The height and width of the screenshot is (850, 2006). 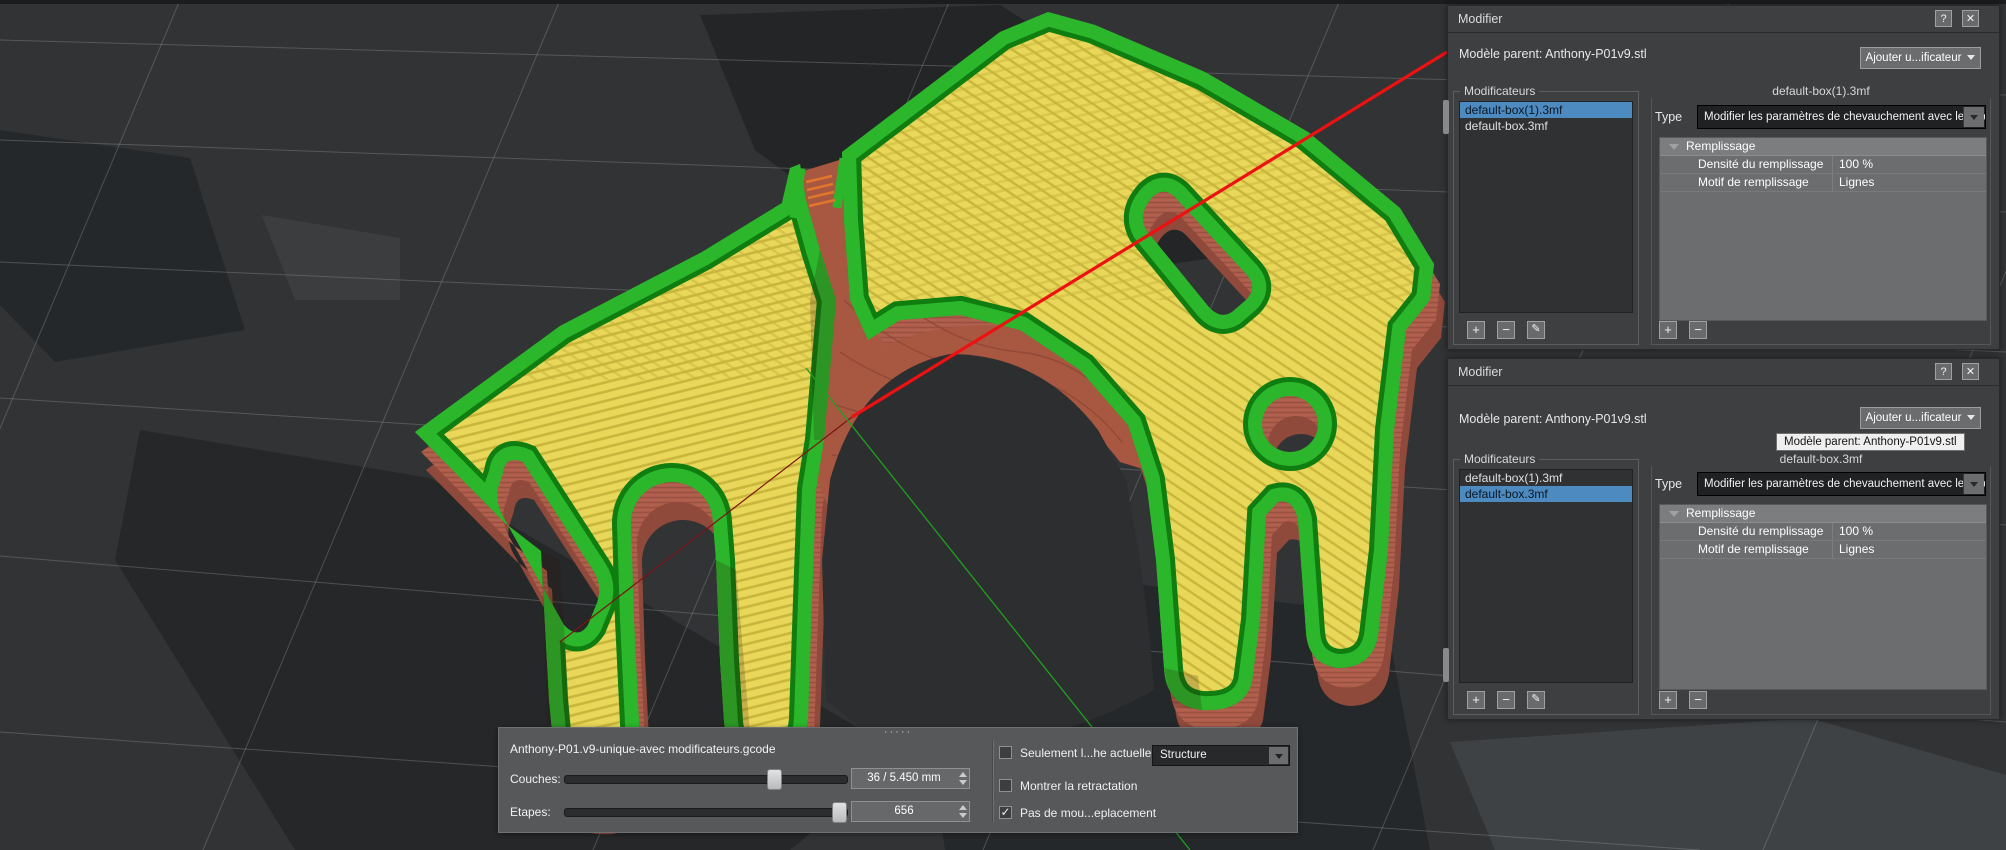 I want to click on checkbox-label: Seulement l...he actuelle, so click(x=1086, y=753).